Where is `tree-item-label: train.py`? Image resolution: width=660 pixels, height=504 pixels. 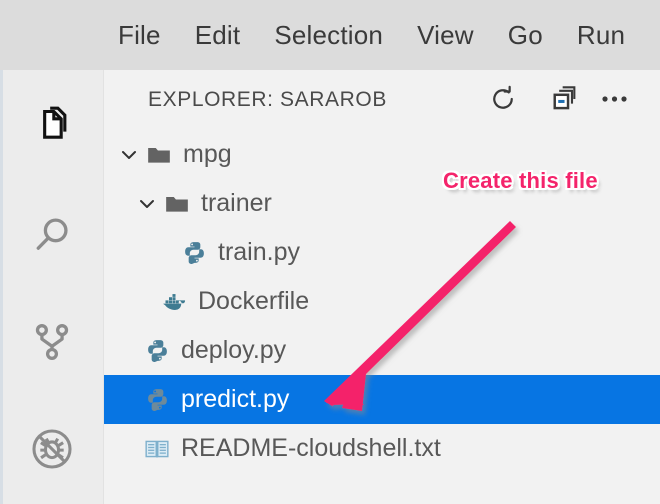 tree-item-label: train.py is located at coordinates (259, 252).